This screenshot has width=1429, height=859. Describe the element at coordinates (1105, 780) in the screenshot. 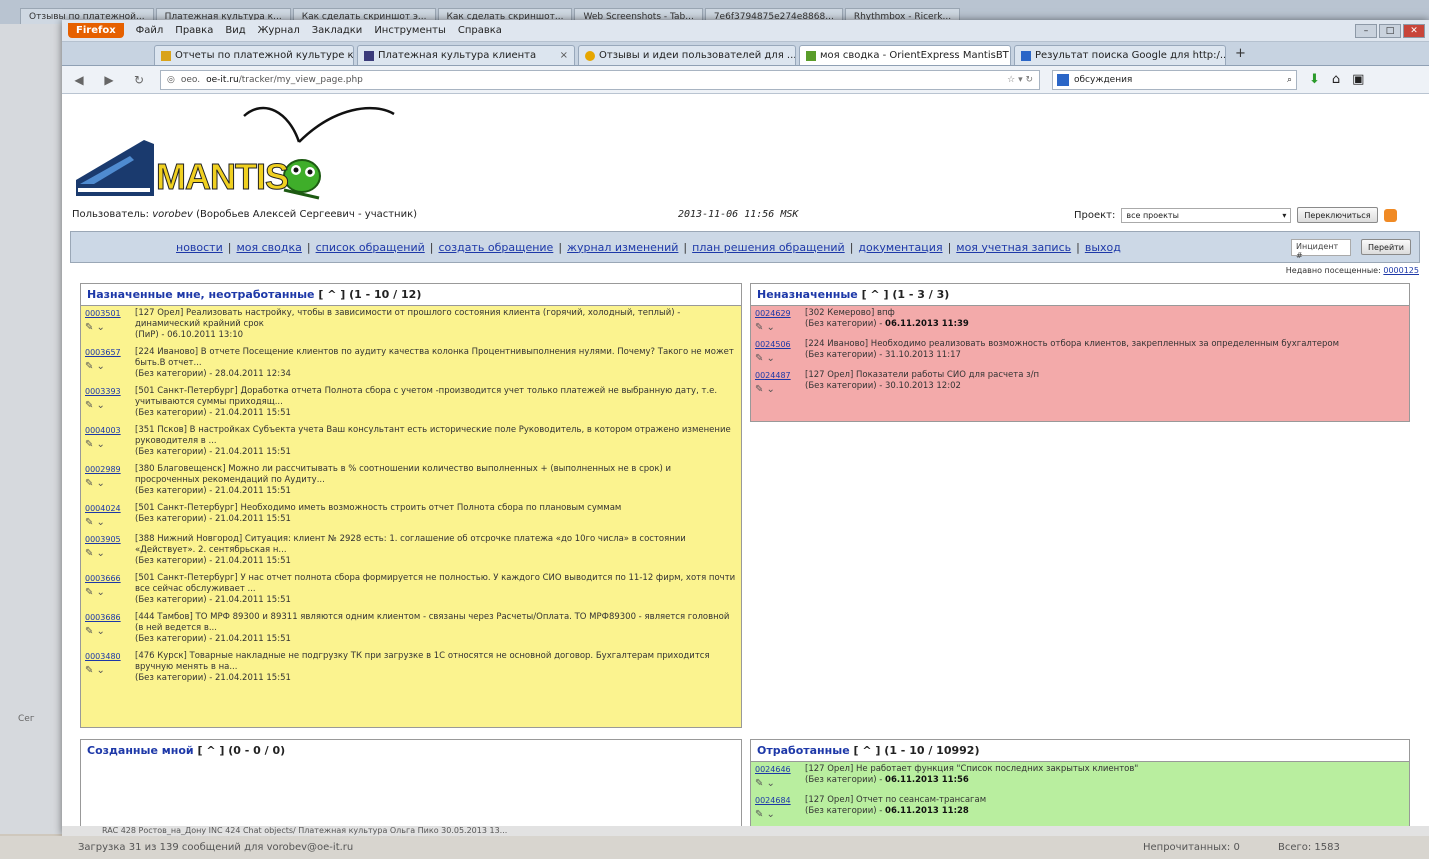

I see `issue-meta: (Без категории) - 06.11.2013 11:56` at that location.